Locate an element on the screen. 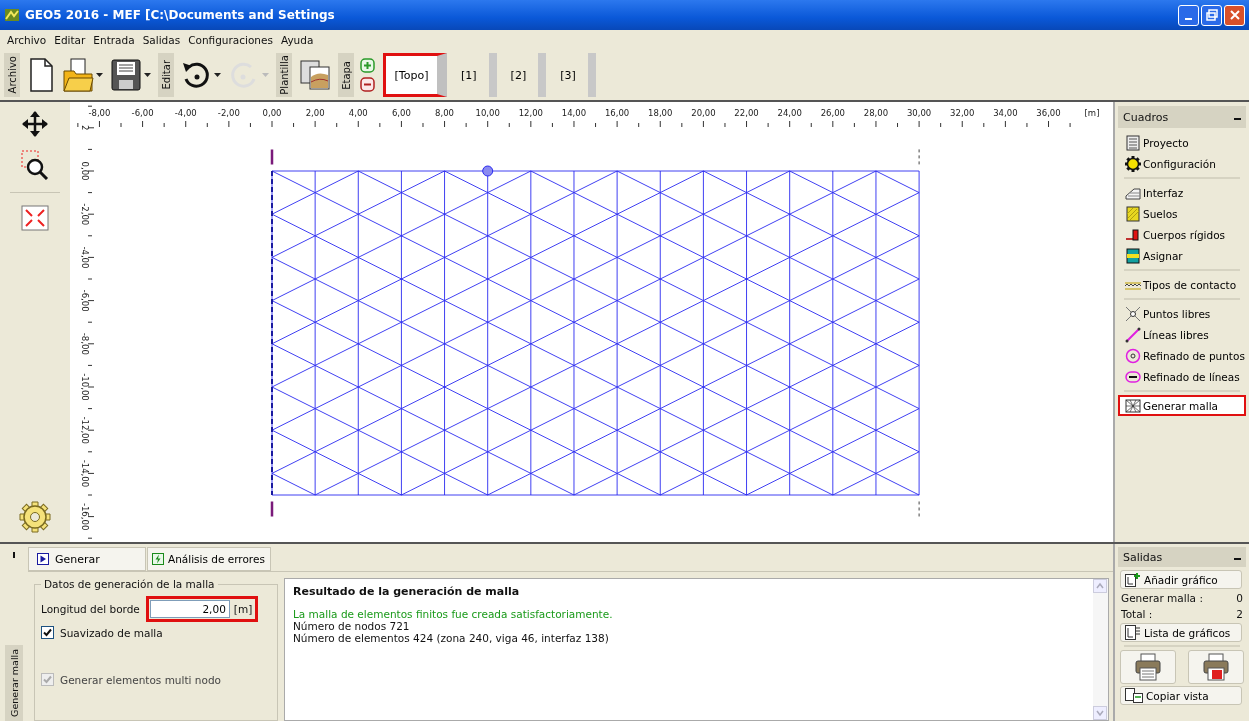 This screenshot has width=1249, height=721. panel-title: Salidas is located at coordinates (1143, 557).